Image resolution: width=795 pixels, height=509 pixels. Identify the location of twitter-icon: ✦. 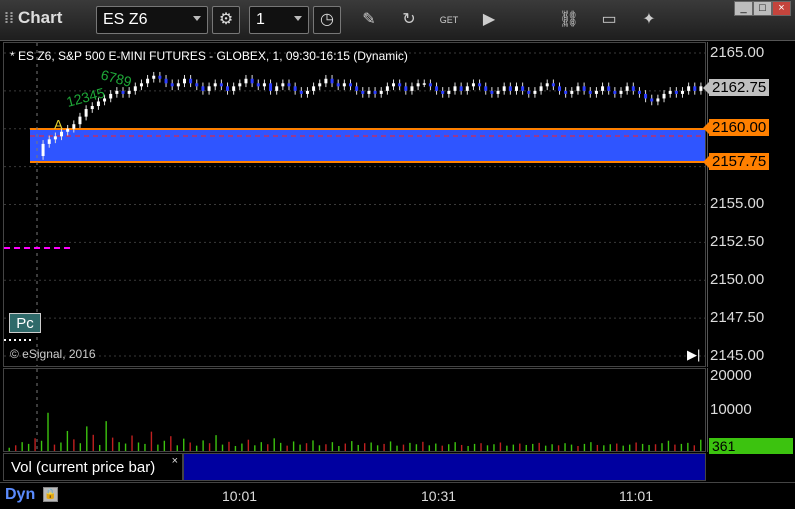
(649, 20).